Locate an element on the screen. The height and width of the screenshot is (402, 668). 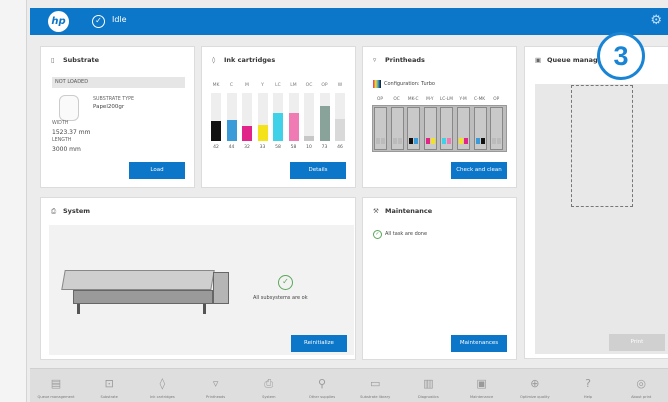
nav-label: Optimize quality is located at coordinates (535, 397).